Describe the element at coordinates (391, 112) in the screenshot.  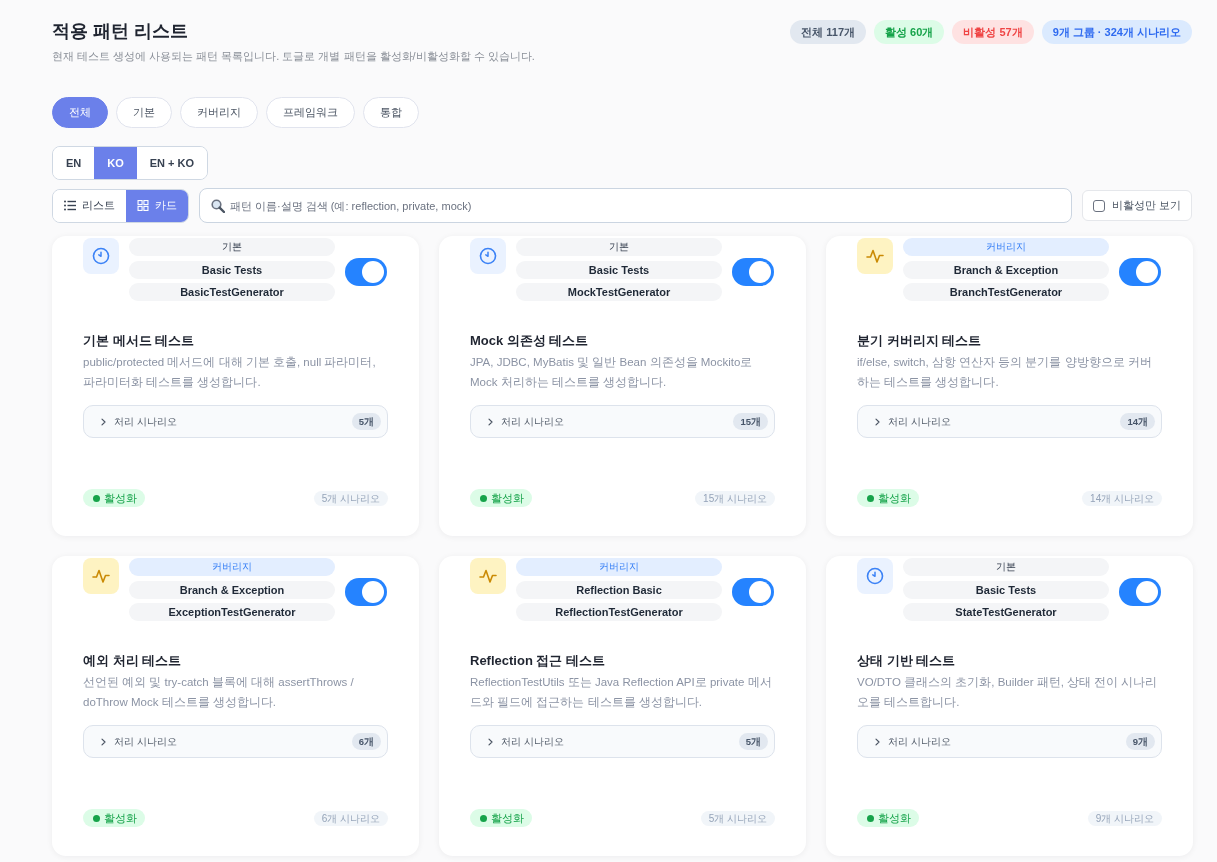
I see `category-tab: 통합` at that location.